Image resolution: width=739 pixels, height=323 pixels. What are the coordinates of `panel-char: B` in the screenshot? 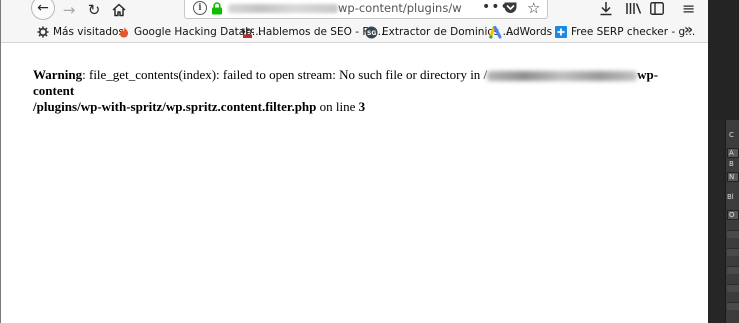 It's located at (731, 164).